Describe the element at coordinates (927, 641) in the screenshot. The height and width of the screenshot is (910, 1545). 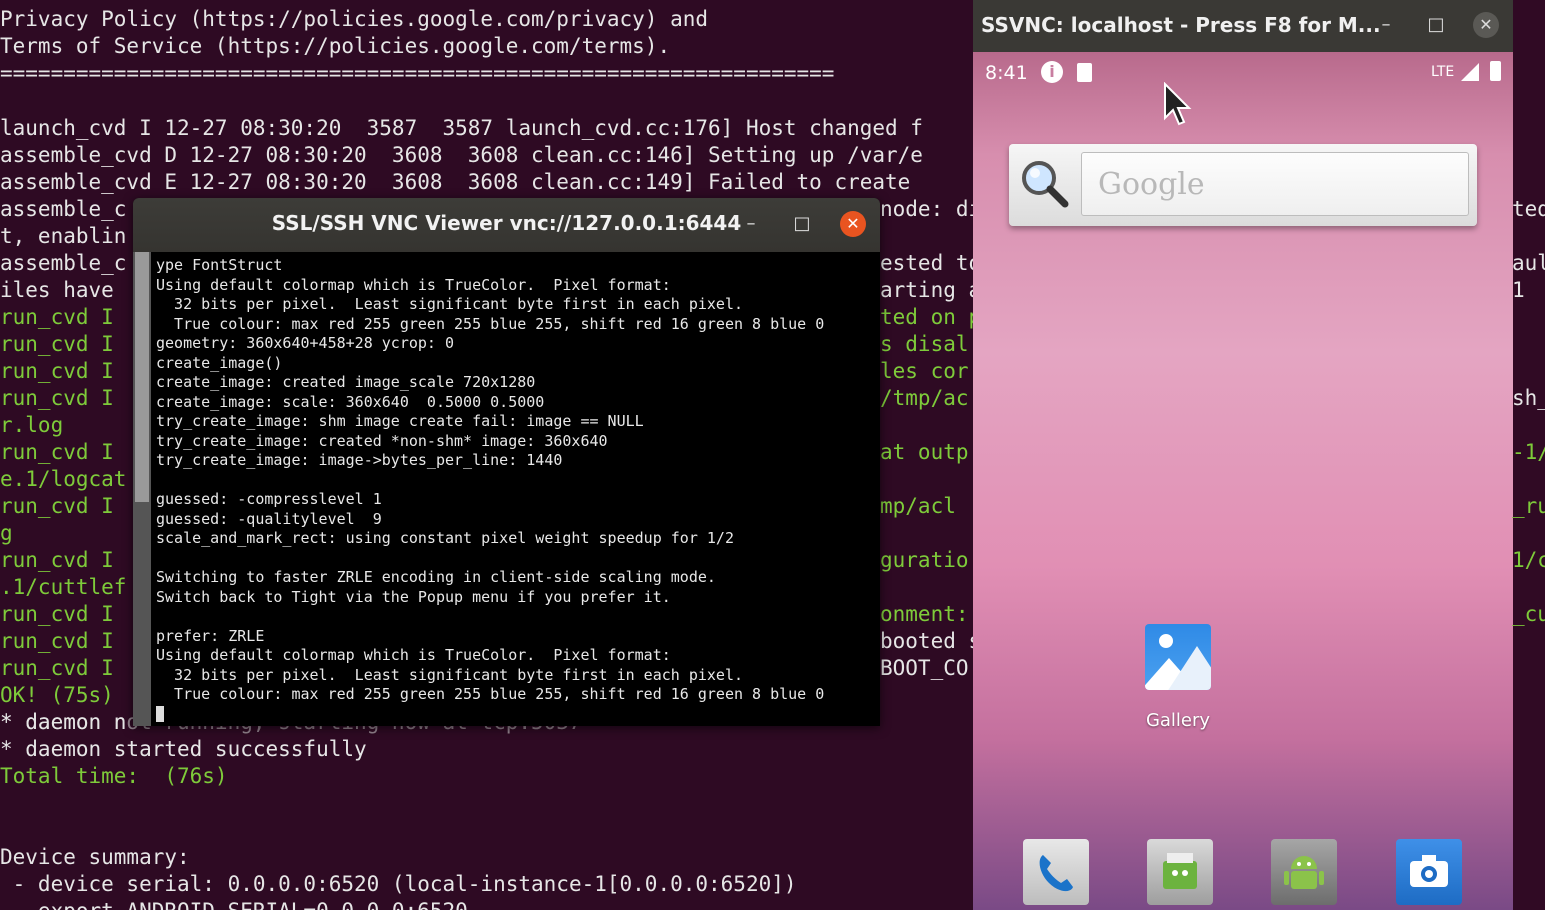
I see `terminal-fragment: booted s` at that location.